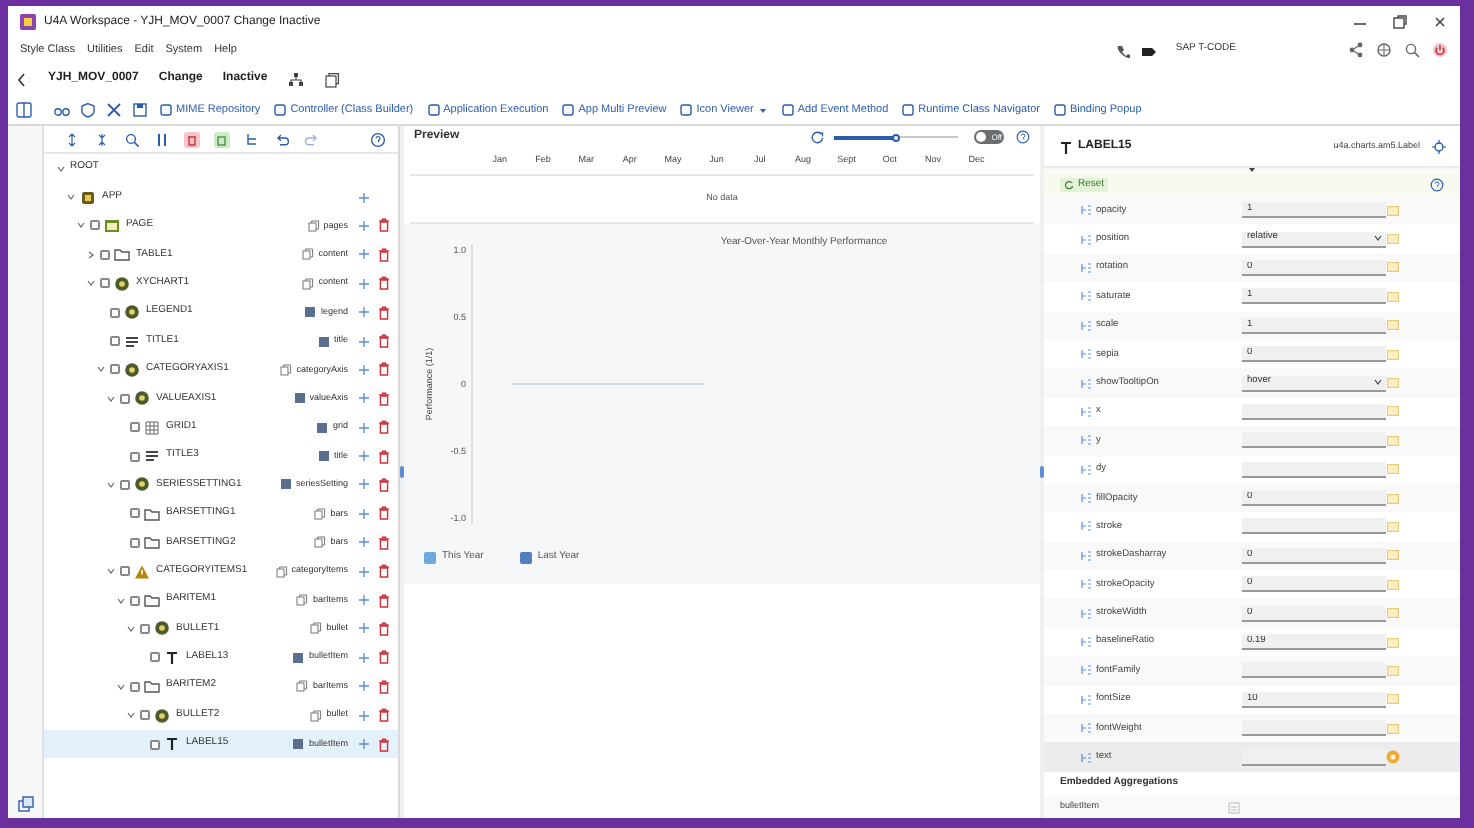  I want to click on grid-icon, so click(152, 427).